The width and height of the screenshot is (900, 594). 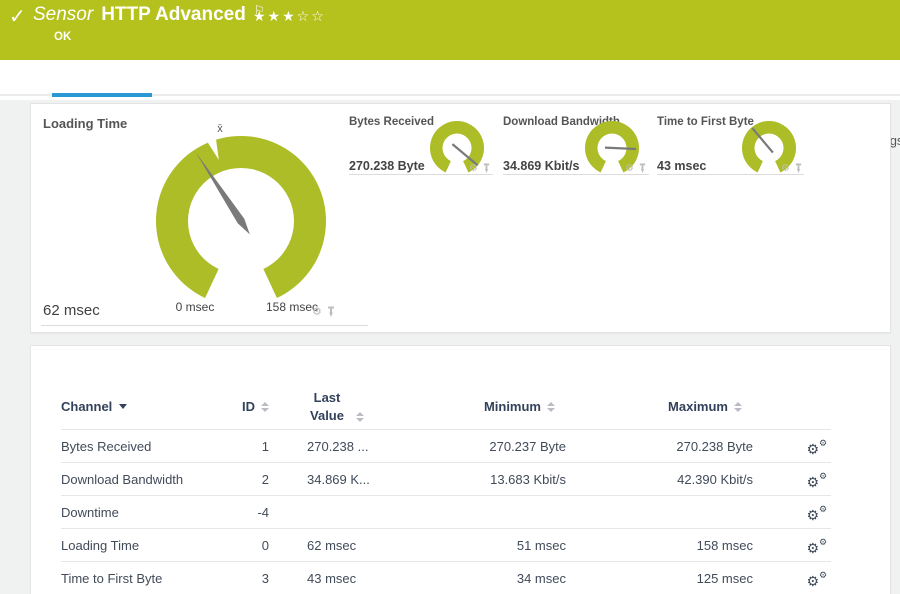 I want to click on mean-marker-label: x̄, so click(x=220, y=129).